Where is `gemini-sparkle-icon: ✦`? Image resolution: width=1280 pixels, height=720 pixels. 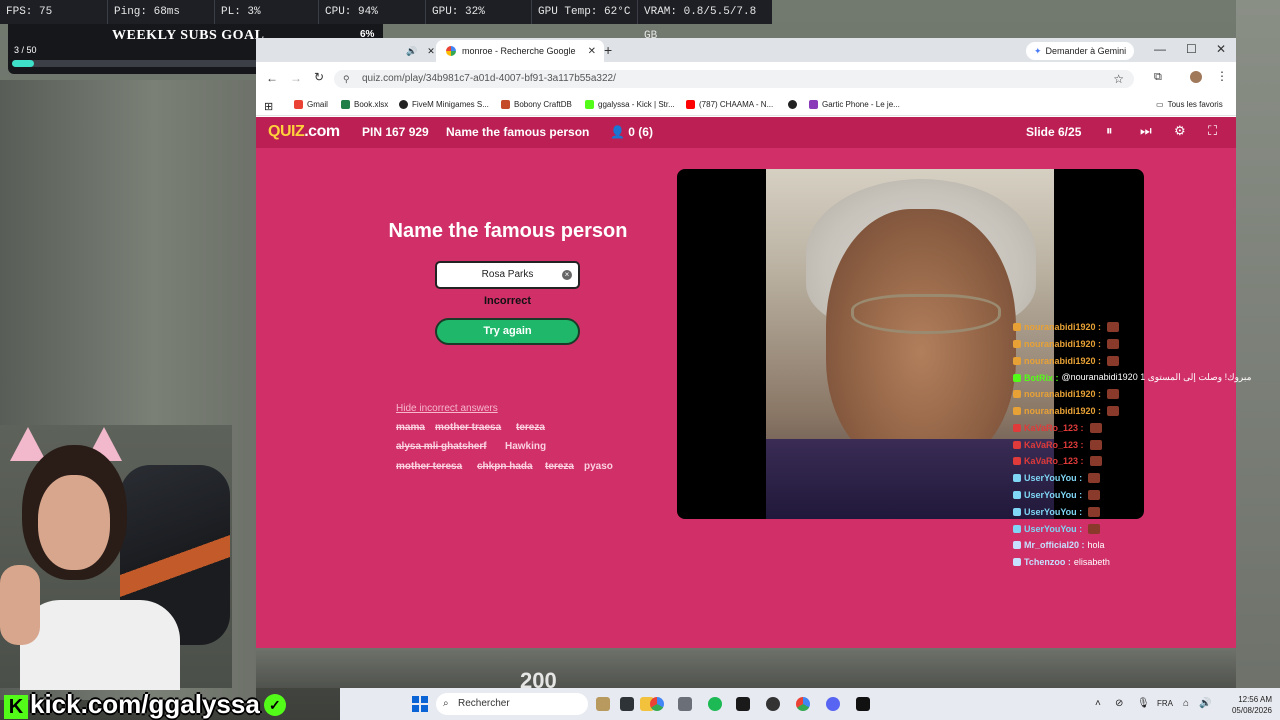
gemini-sparkle-icon: ✦ is located at coordinates (1038, 50).